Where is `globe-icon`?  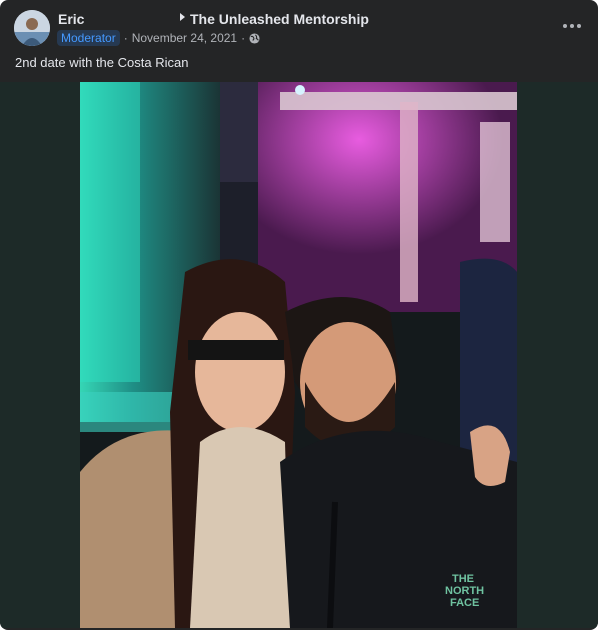
globe-icon is located at coordinates (254, 38).